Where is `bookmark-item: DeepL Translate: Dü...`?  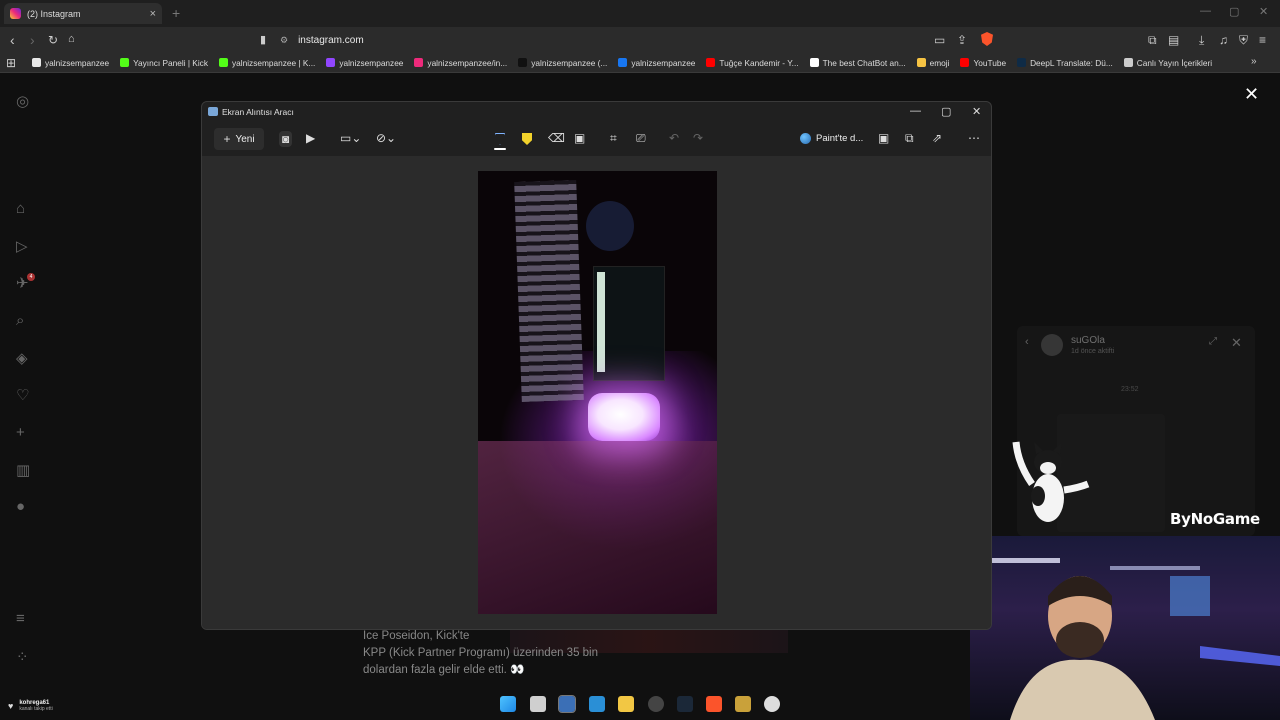
bookmark-item: DeepL Translate: Dü... is located at coordinates (1065, 63).